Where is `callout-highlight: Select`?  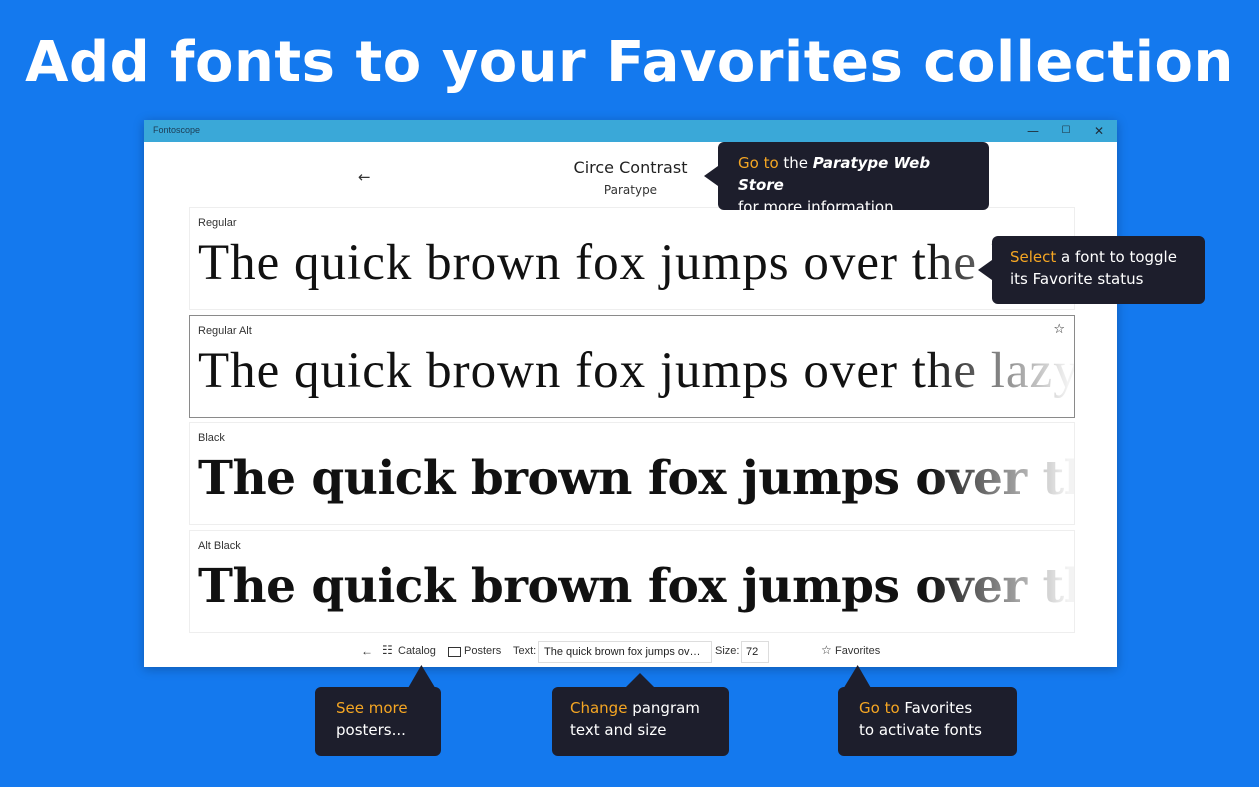
callout-highlight: Select is located at coordinates (1033, 257).